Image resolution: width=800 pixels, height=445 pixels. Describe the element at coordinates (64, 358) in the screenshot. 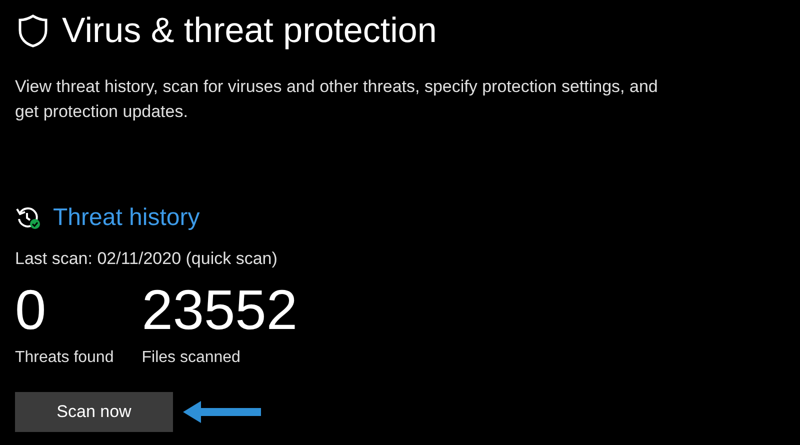

I see `stat-label: Threats found` at that location.